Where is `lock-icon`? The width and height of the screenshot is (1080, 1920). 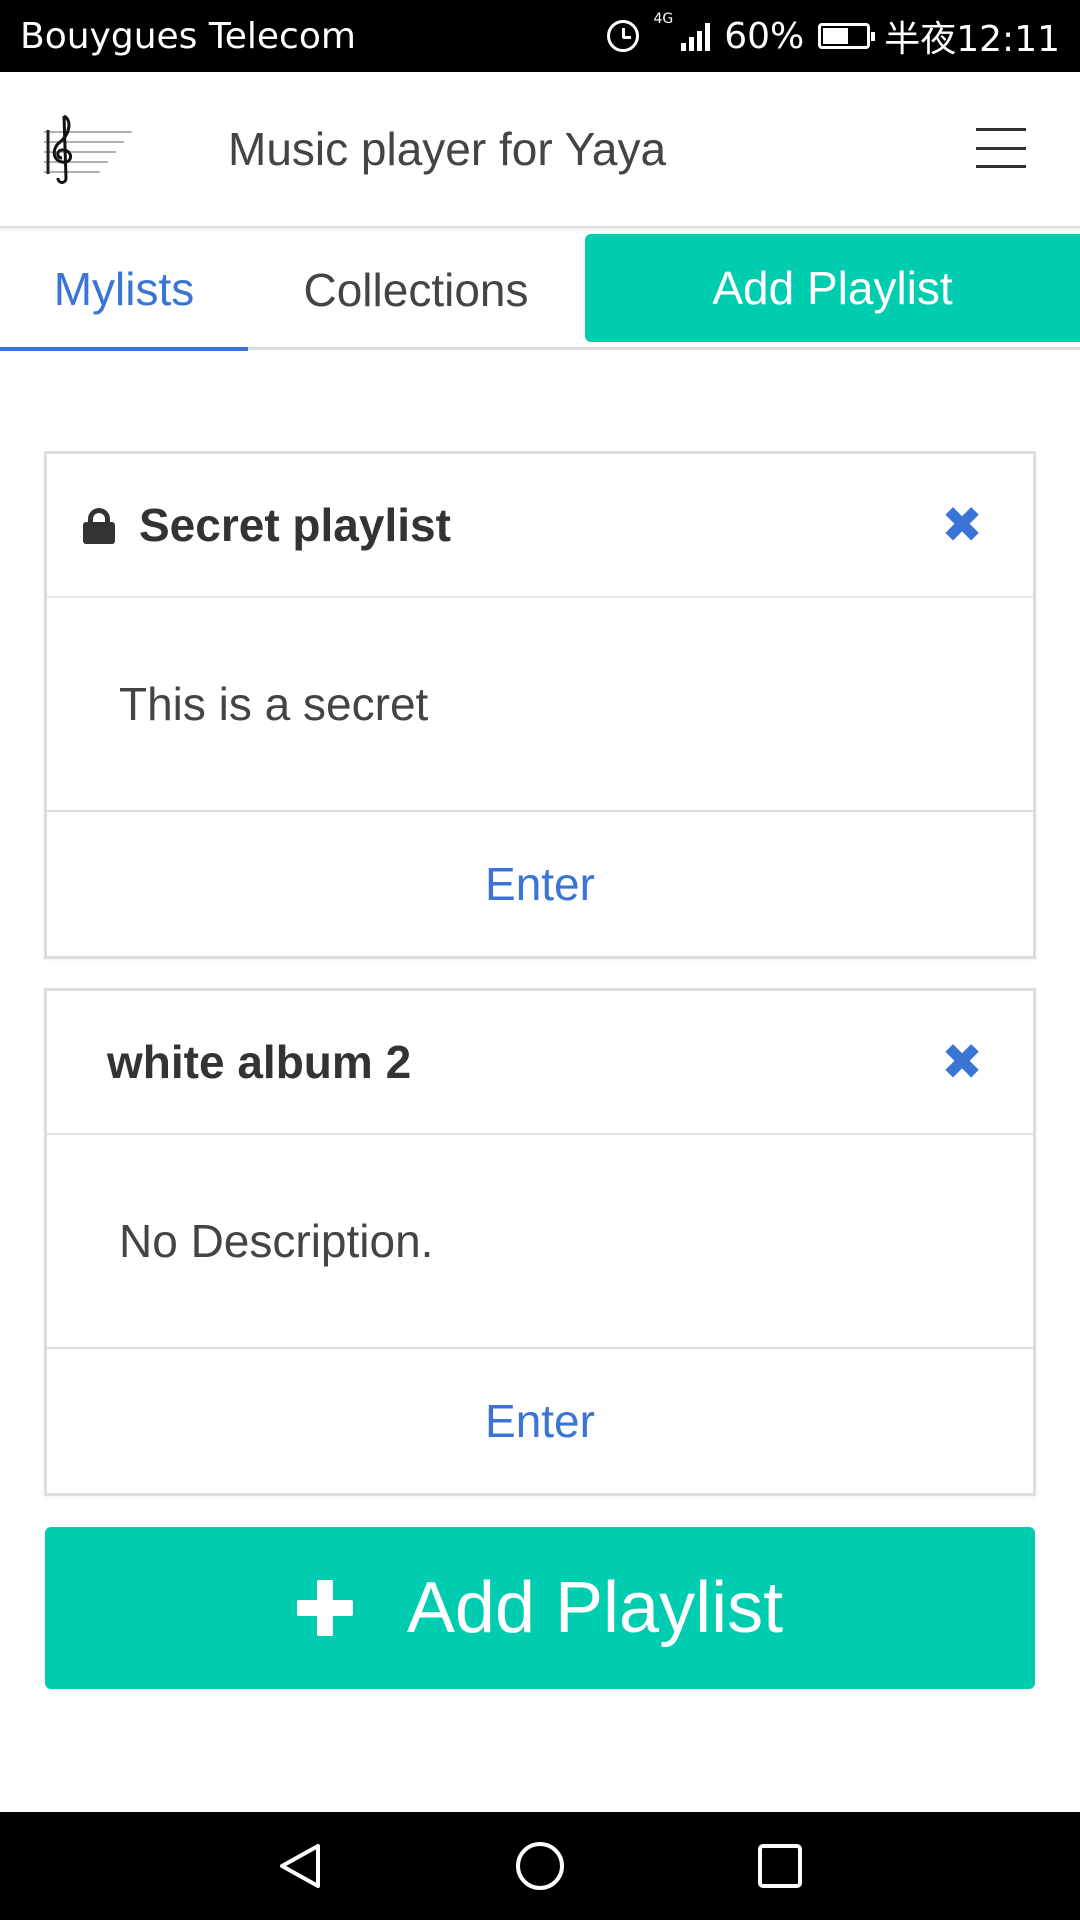 lock-icon is located at coordinates (99, 526).